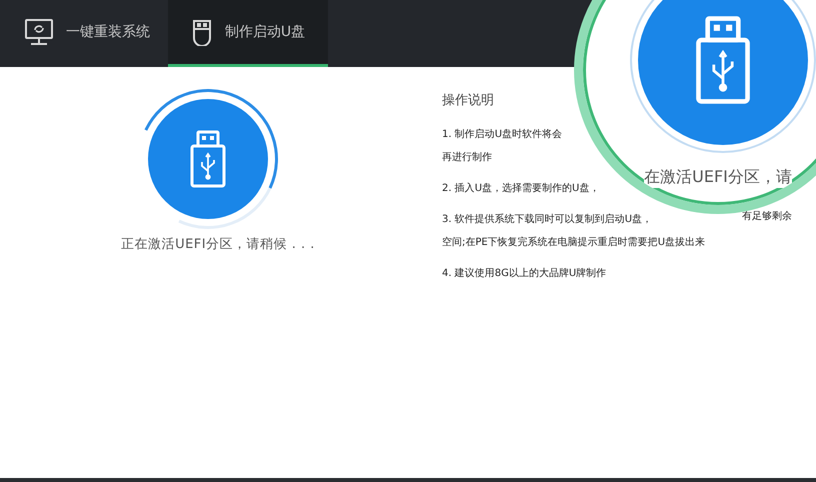 Image resolution: width=816 pixels, height=482 pixels. I want to click on monitor-refresh-icon, so click(39, 32).